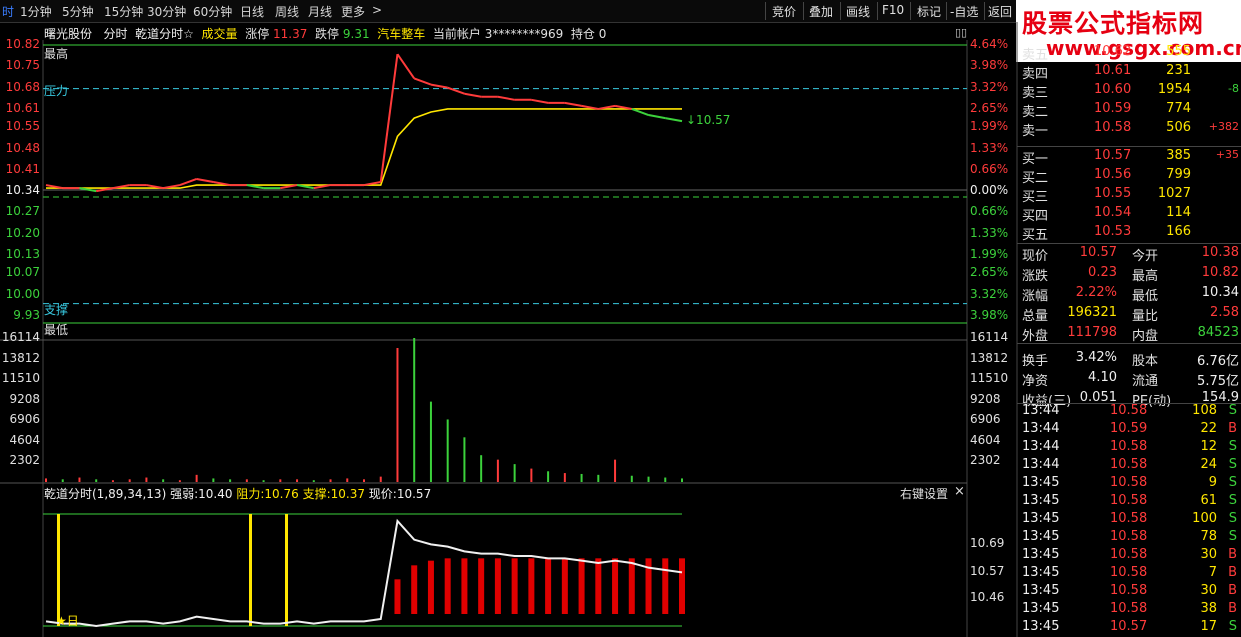 Image resolution: width=1241 pixels, height=637 pixels. Describe the element at coordinates (1130, 359) in the screenshot. I see `stat-row: 换手 3.42% 股本 6.76亿` at that location.